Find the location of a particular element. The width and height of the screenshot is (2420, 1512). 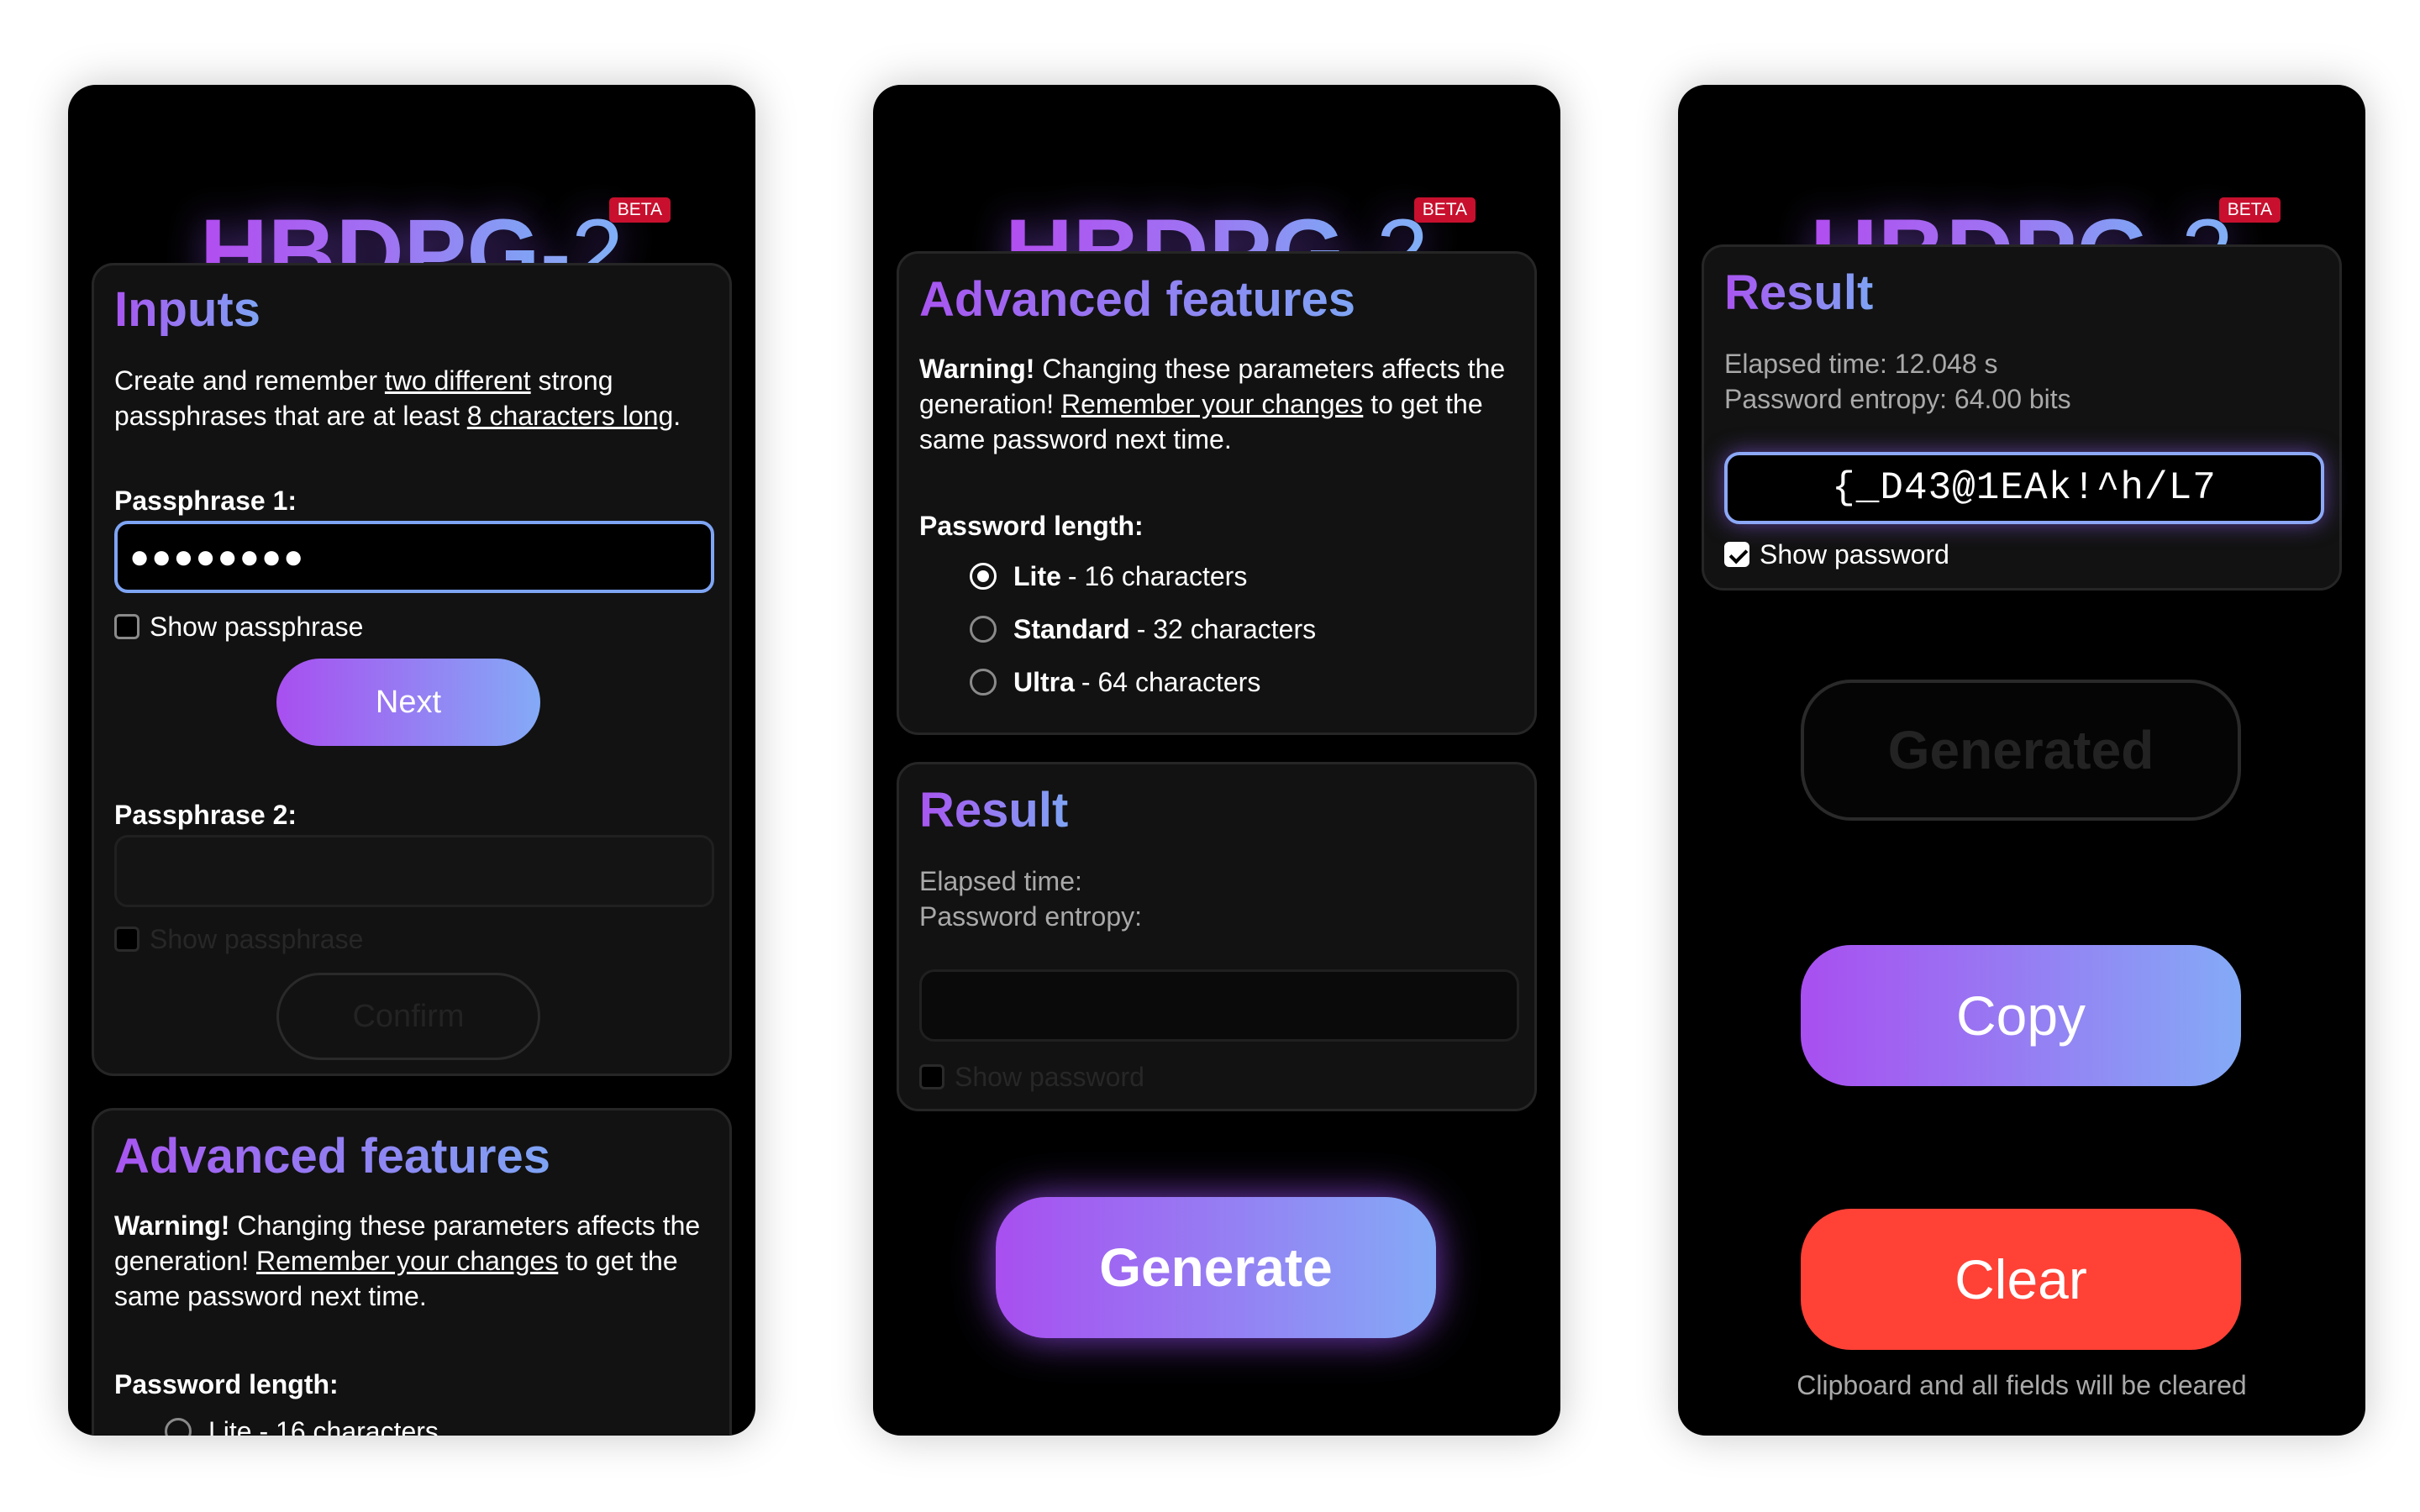

elapsed-time: Elapsed time: is located at coordinates (1000, 881).